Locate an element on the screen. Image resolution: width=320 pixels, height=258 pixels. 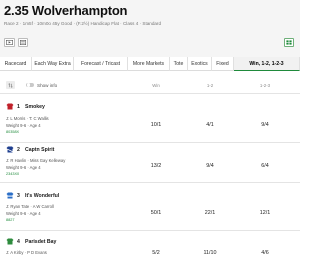
race-title: 2.35 Wolverhampton is located at coordinates (66, 10).